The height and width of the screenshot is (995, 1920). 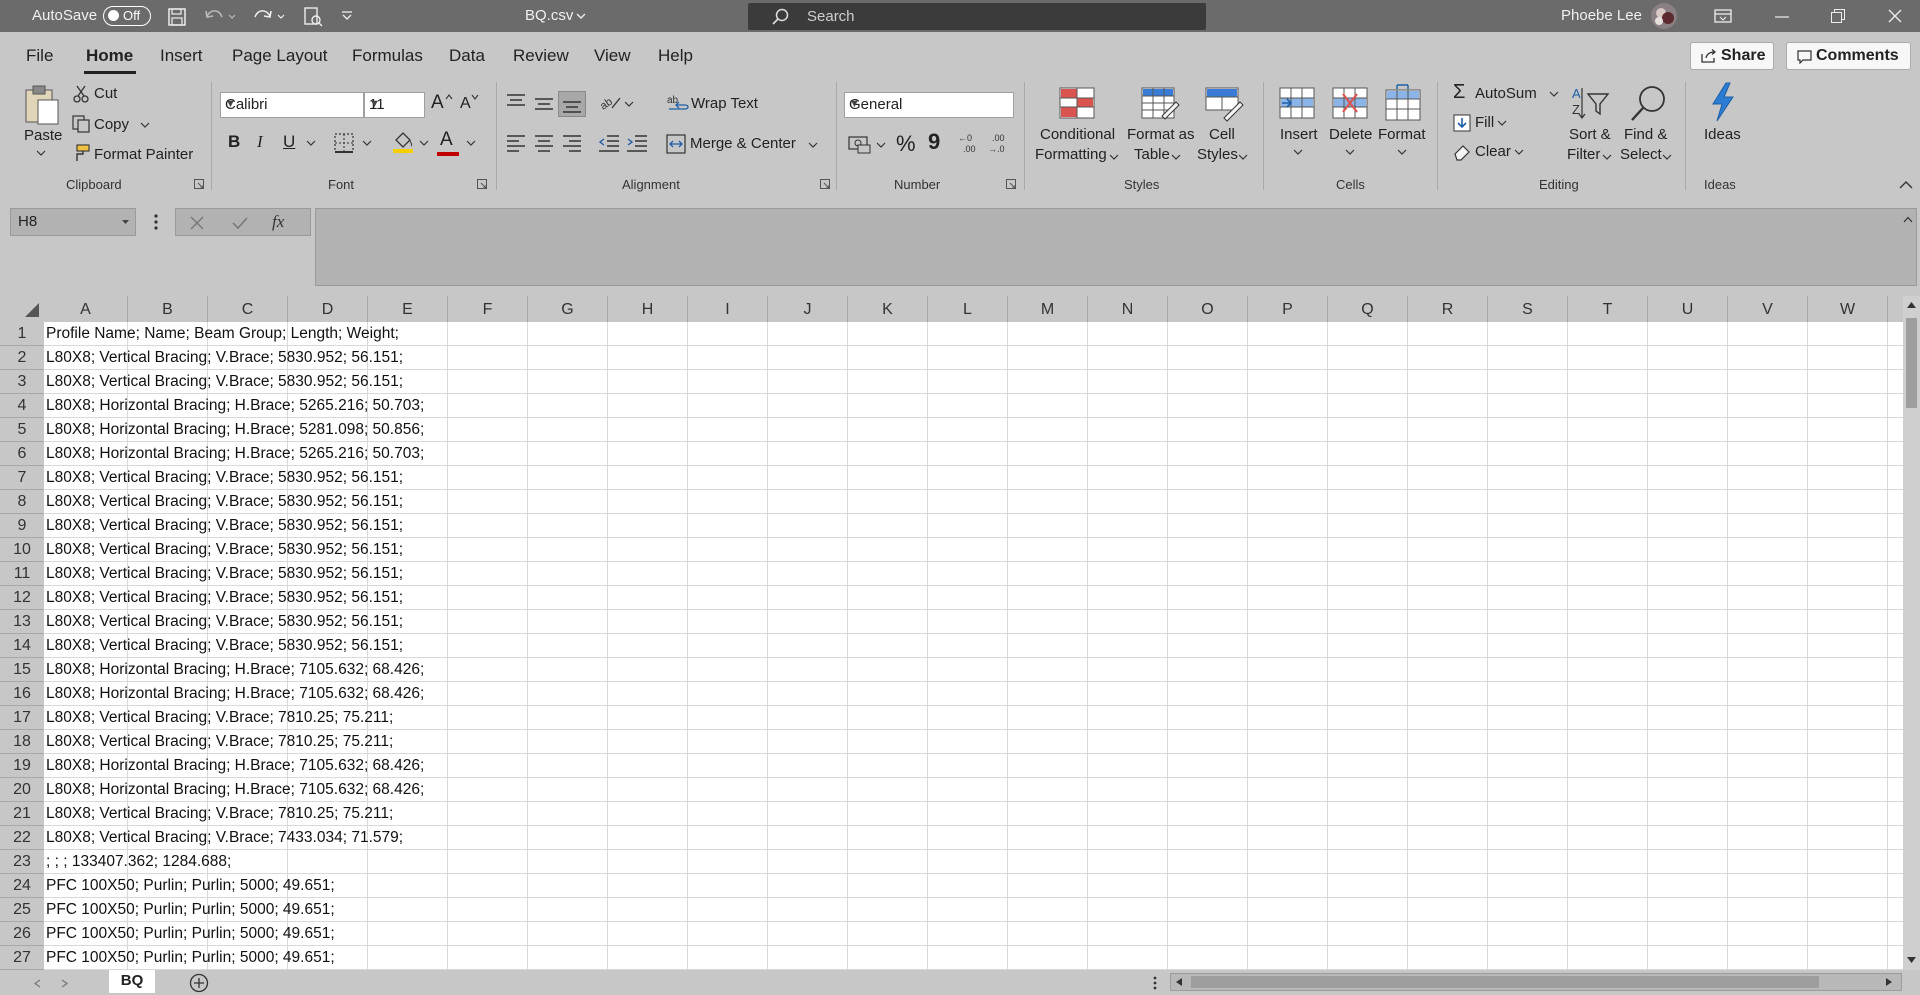 I want to click on row-header: 4, so click(x=22, y=406).